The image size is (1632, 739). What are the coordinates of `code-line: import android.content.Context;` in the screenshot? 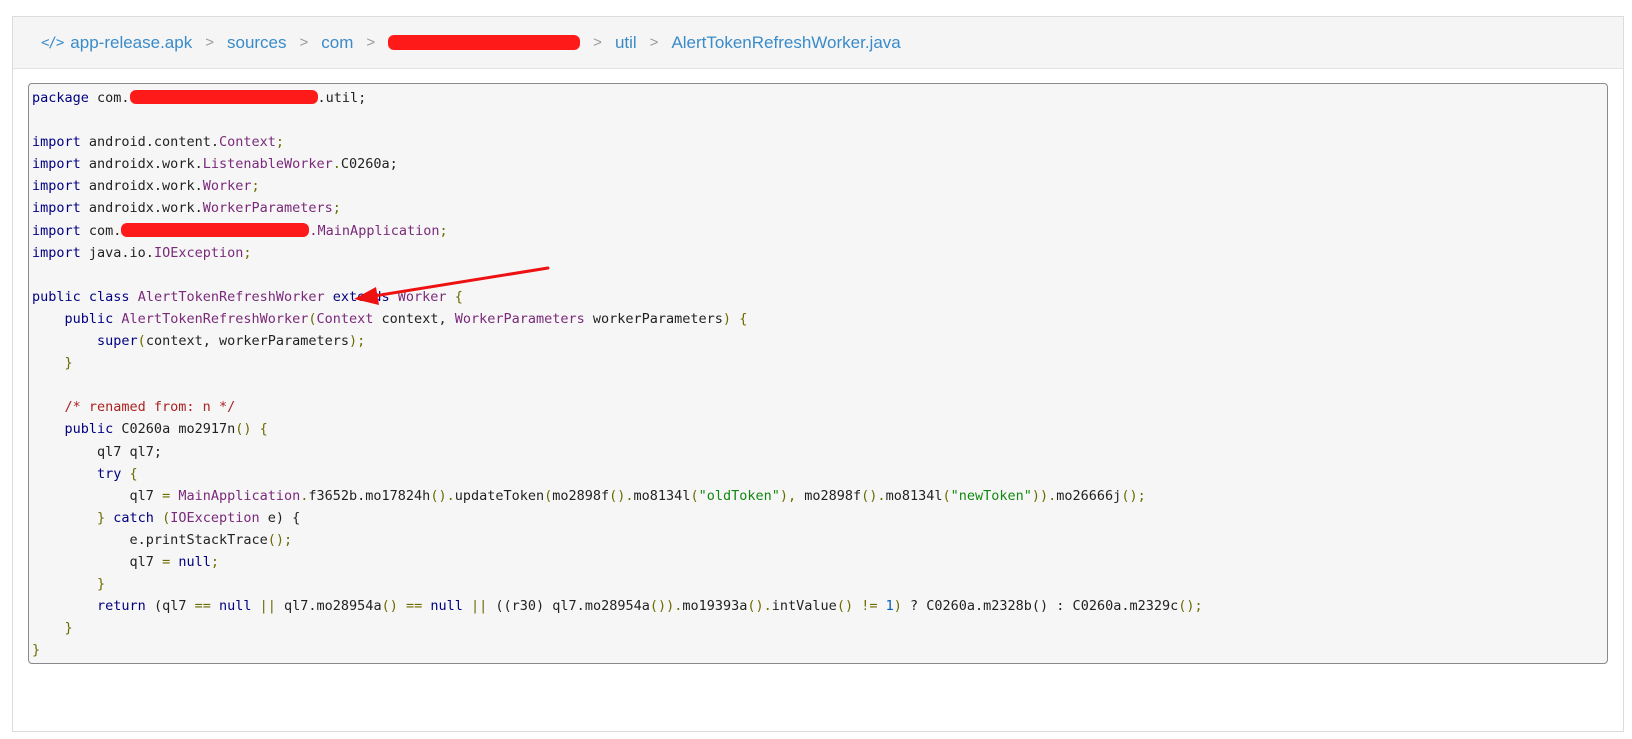 It's located at (158, 142).